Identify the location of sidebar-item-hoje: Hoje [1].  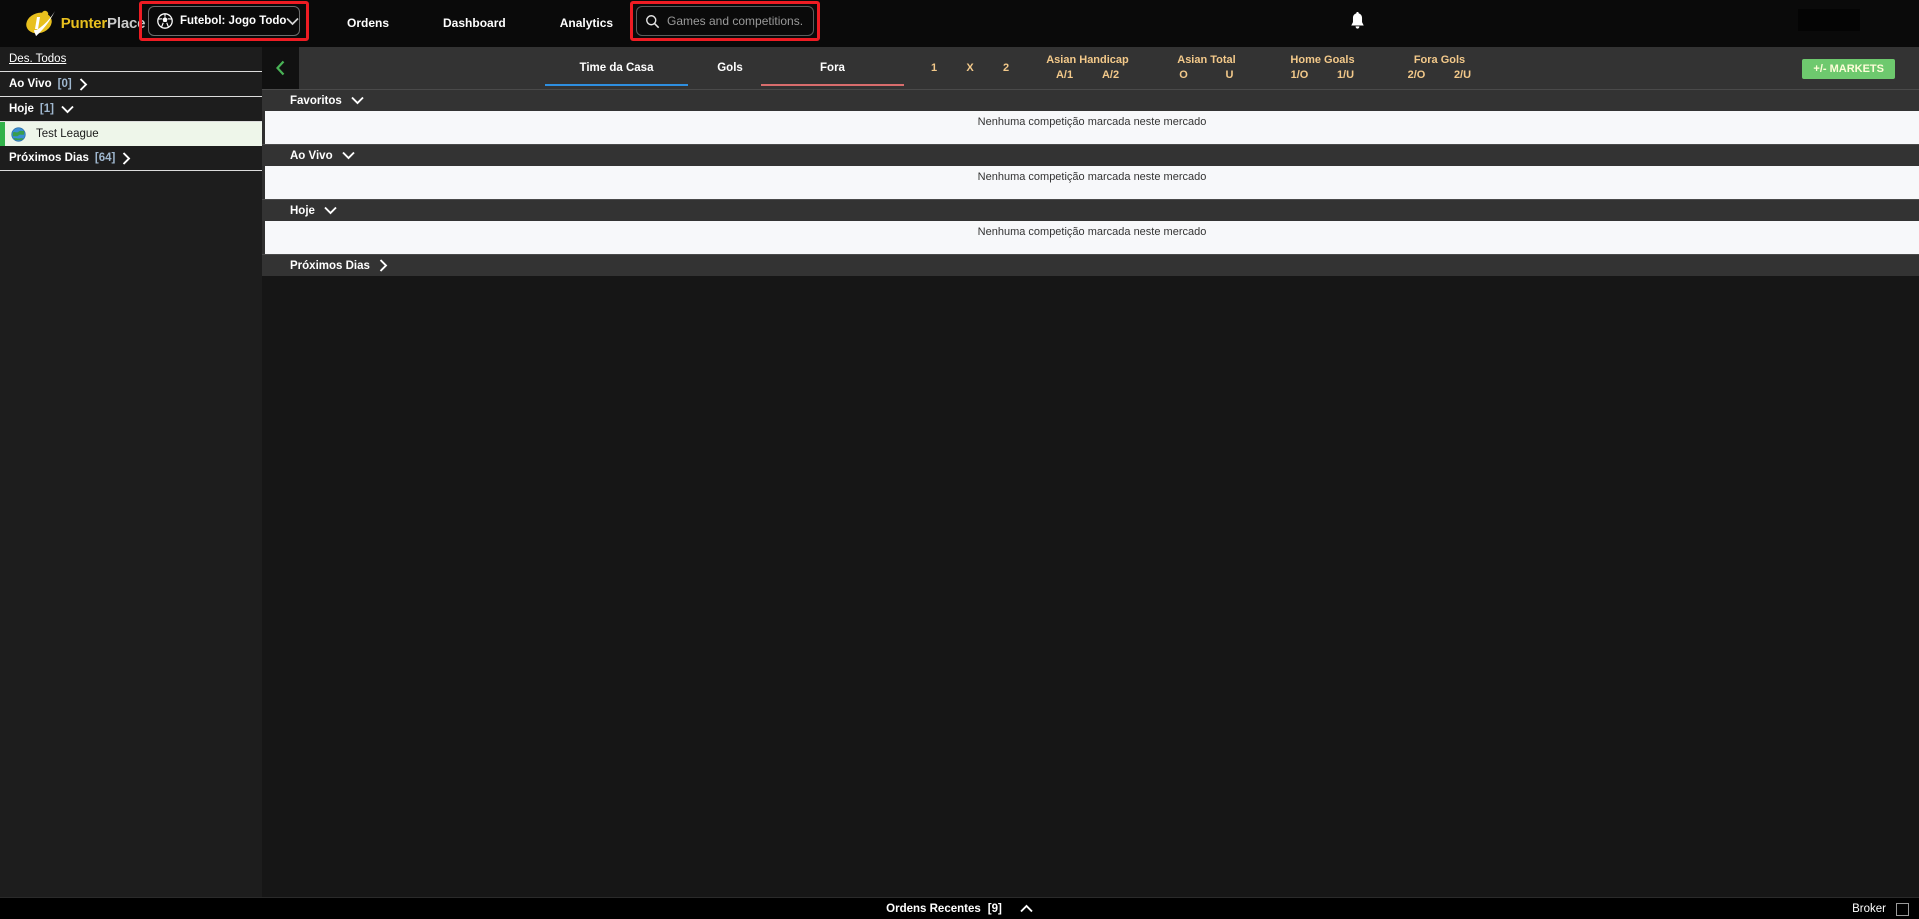
(131, 109).